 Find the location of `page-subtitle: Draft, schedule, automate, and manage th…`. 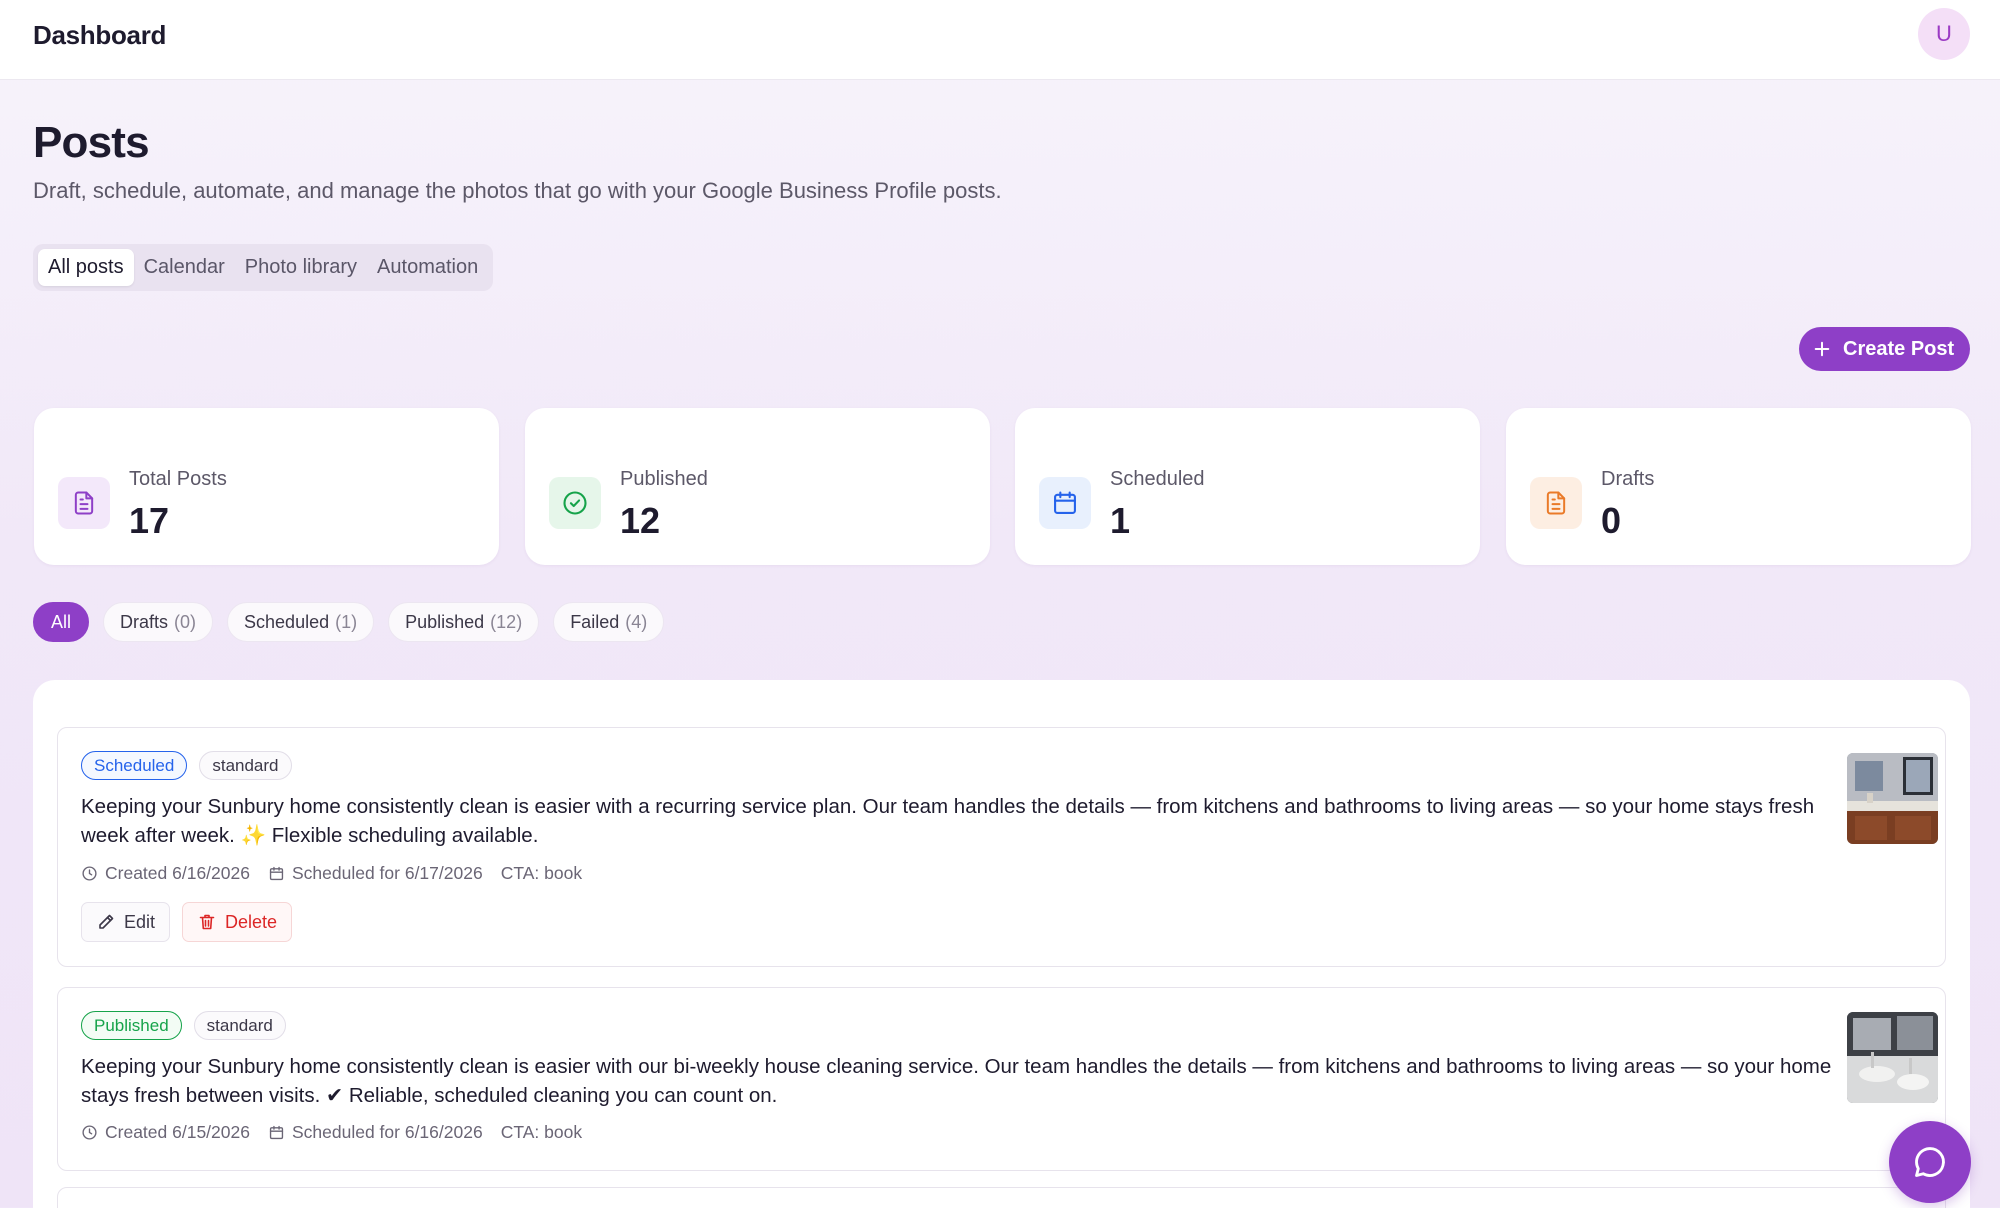

page-subtitle: Draft, schedule, automate, and manage th… is located at coordinates (517, 190).